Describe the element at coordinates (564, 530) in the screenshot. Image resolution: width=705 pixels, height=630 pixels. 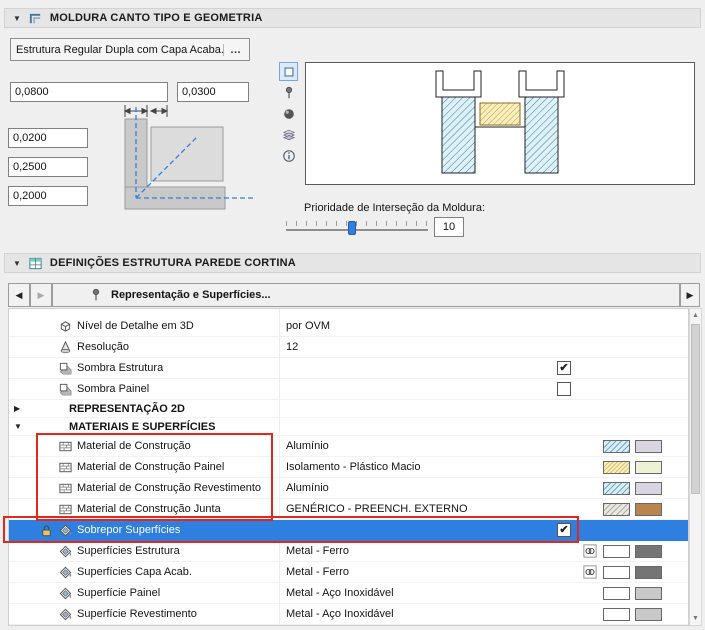
I see `sobrepor-superficies-checkbox: ✔` at that location.